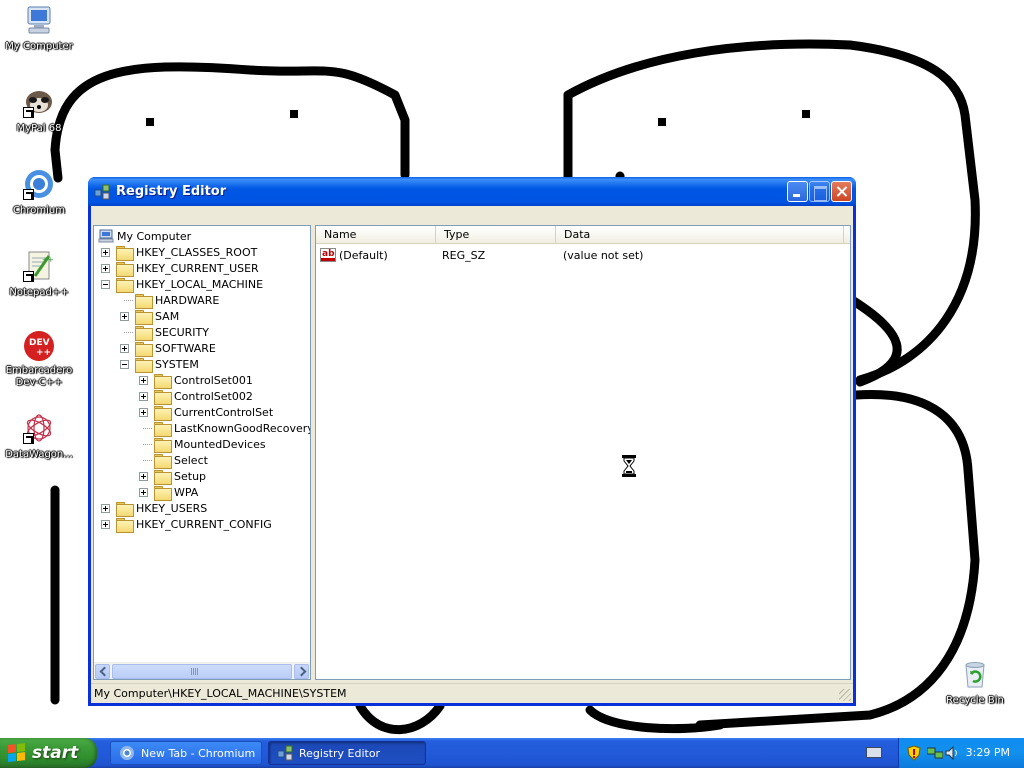  I want to click on tree-item-label: SAM, so click(167, 316).